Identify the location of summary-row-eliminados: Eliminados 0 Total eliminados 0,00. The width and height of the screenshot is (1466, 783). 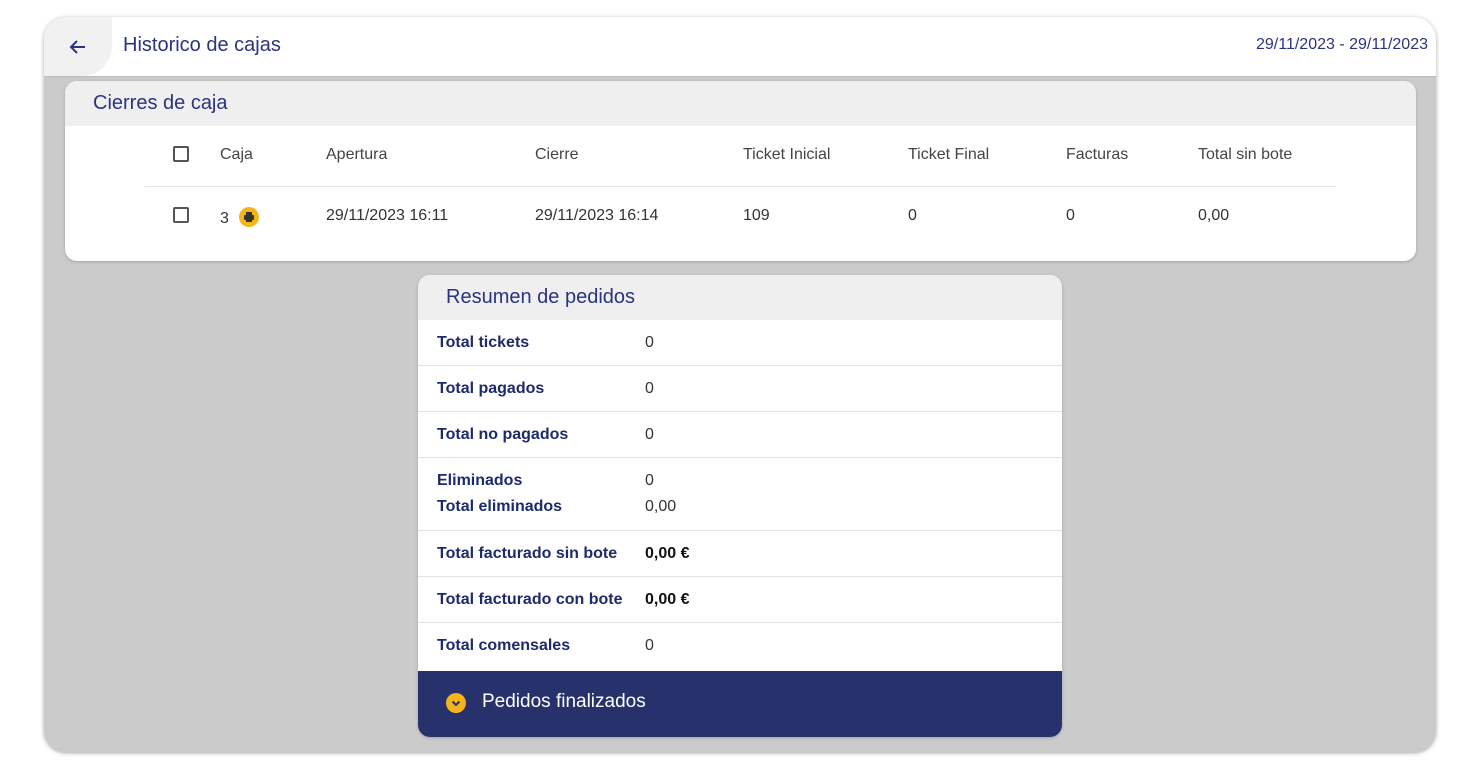
(740, 494).